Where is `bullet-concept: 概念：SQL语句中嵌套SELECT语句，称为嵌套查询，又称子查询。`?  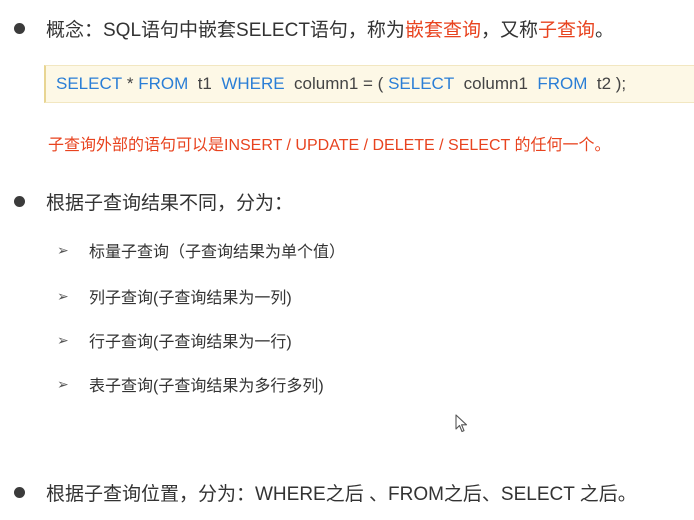
bullet-concept: 概念：SQL语句中嵌套SELECT语句，称为嵌套查询，又称子查询。 is located at coordinates (314, 28).